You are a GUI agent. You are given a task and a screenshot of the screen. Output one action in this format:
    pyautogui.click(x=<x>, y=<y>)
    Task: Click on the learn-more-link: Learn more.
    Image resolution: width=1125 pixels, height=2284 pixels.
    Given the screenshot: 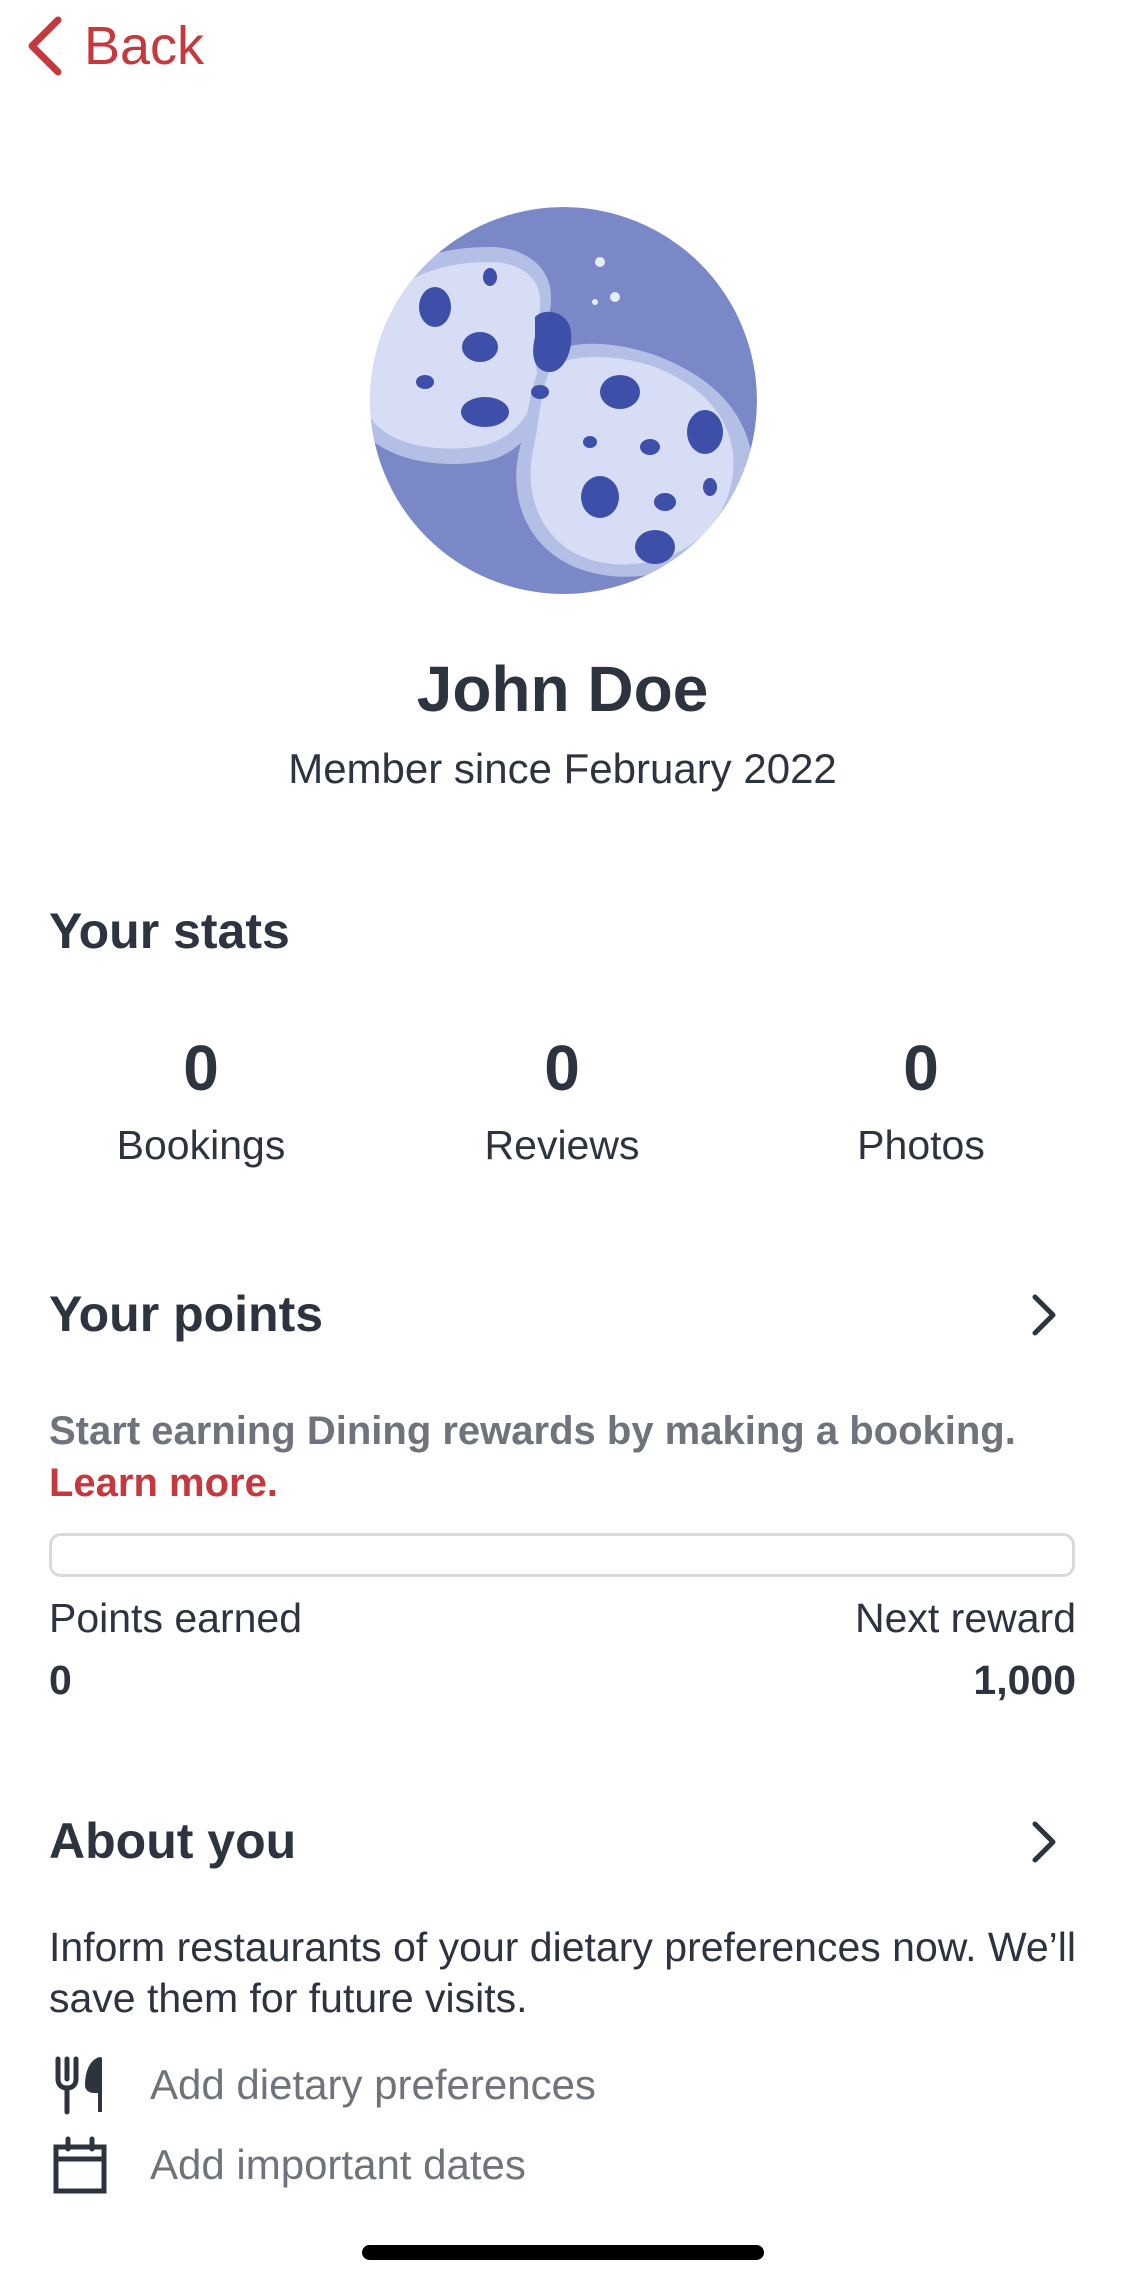 What is the action you would take?
    pyautogui.click(x=163, y=1483)
    